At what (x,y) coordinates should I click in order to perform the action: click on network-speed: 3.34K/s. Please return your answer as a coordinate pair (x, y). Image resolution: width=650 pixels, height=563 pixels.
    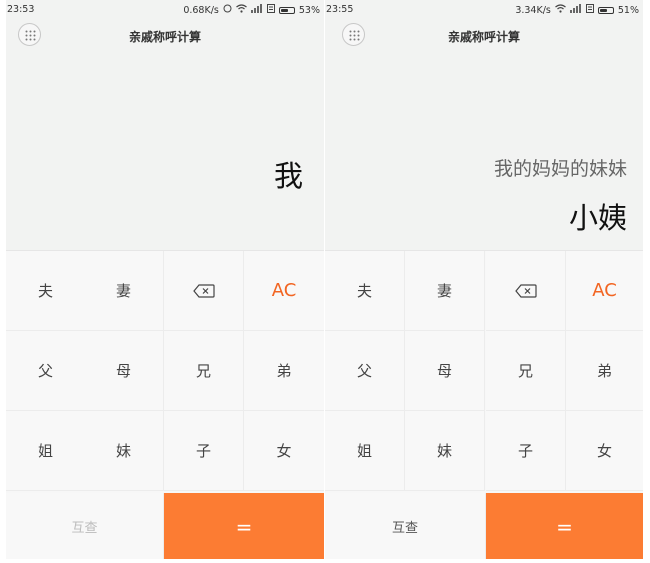
    Looking at the image, I should click on (533, 10).